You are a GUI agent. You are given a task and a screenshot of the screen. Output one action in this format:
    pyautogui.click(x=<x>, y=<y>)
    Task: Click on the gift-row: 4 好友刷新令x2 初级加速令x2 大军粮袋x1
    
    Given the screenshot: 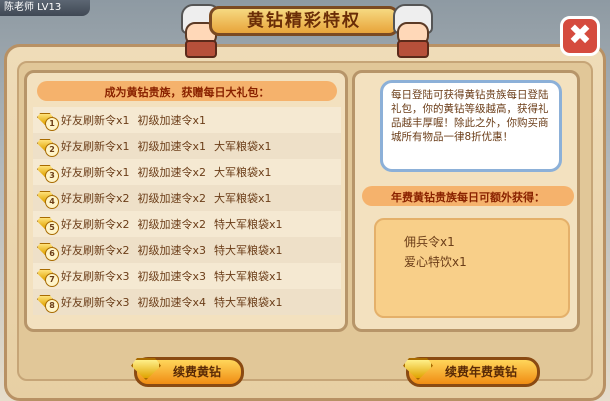 What is the action you would take?
    pyautogui.click(x=187, y=198)
    